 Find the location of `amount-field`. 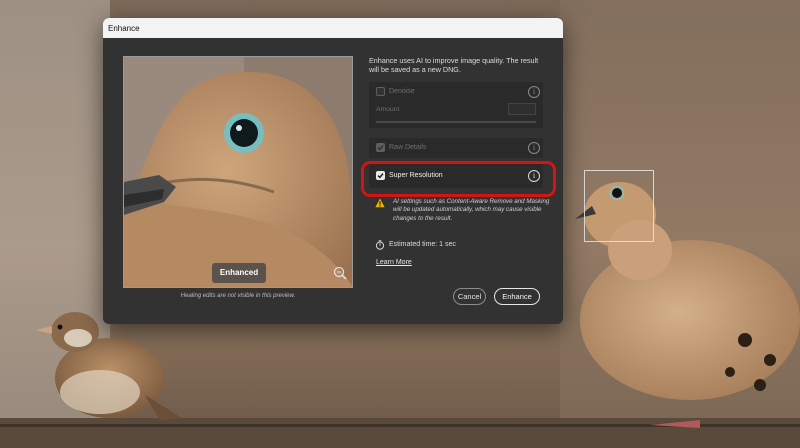

amount-field is located at coordinates (522, 109).